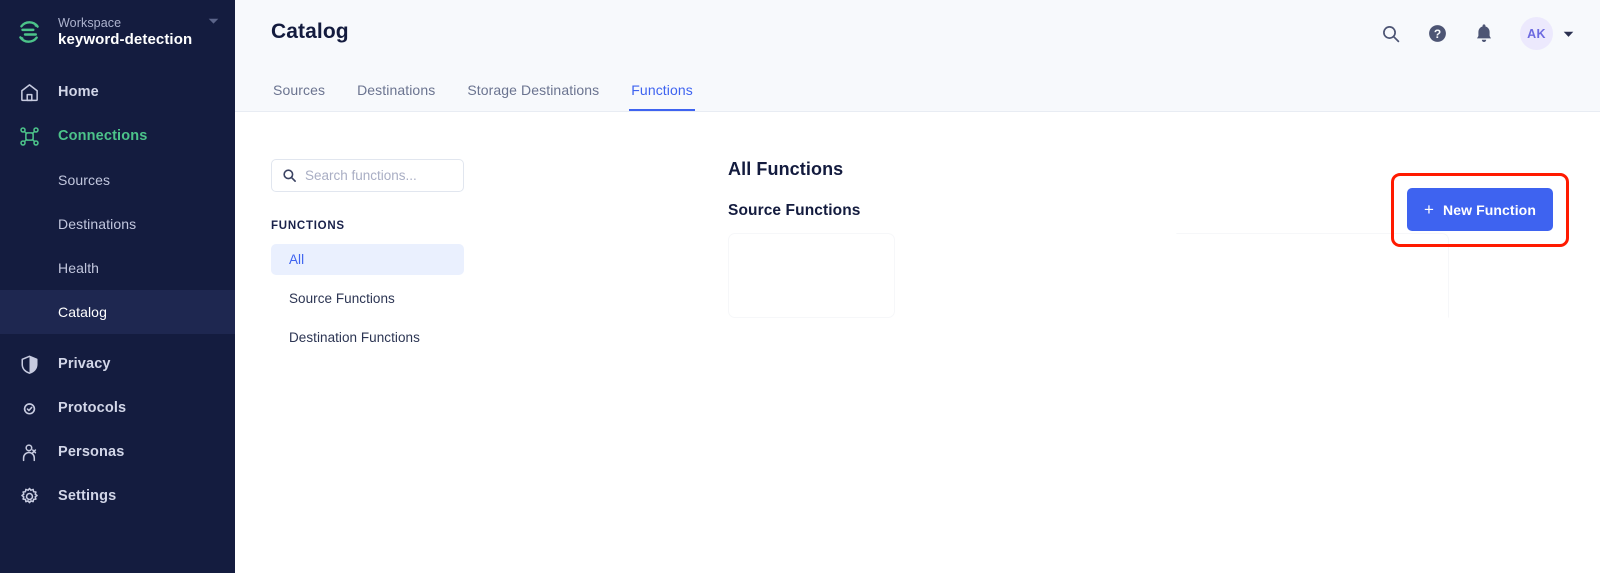 This screenshot has height=573, width=1600. What do you see at coordinates (533, 96) in the screenshot?
I see `tab-storage-destinations: Storage Destinations` at bounding box center [533, 96].